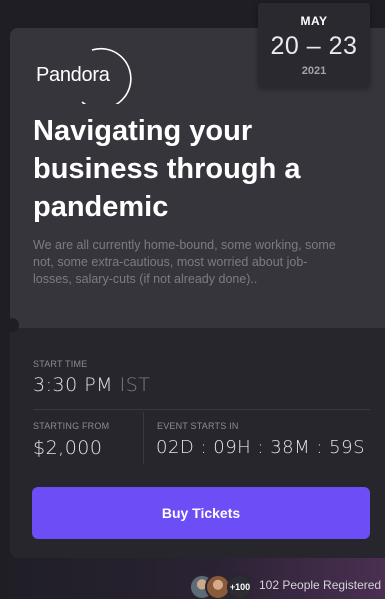 The width and height of the screenshot is (385, 599). I want to click on pandora-logo: Pandora, so click(82, 74).